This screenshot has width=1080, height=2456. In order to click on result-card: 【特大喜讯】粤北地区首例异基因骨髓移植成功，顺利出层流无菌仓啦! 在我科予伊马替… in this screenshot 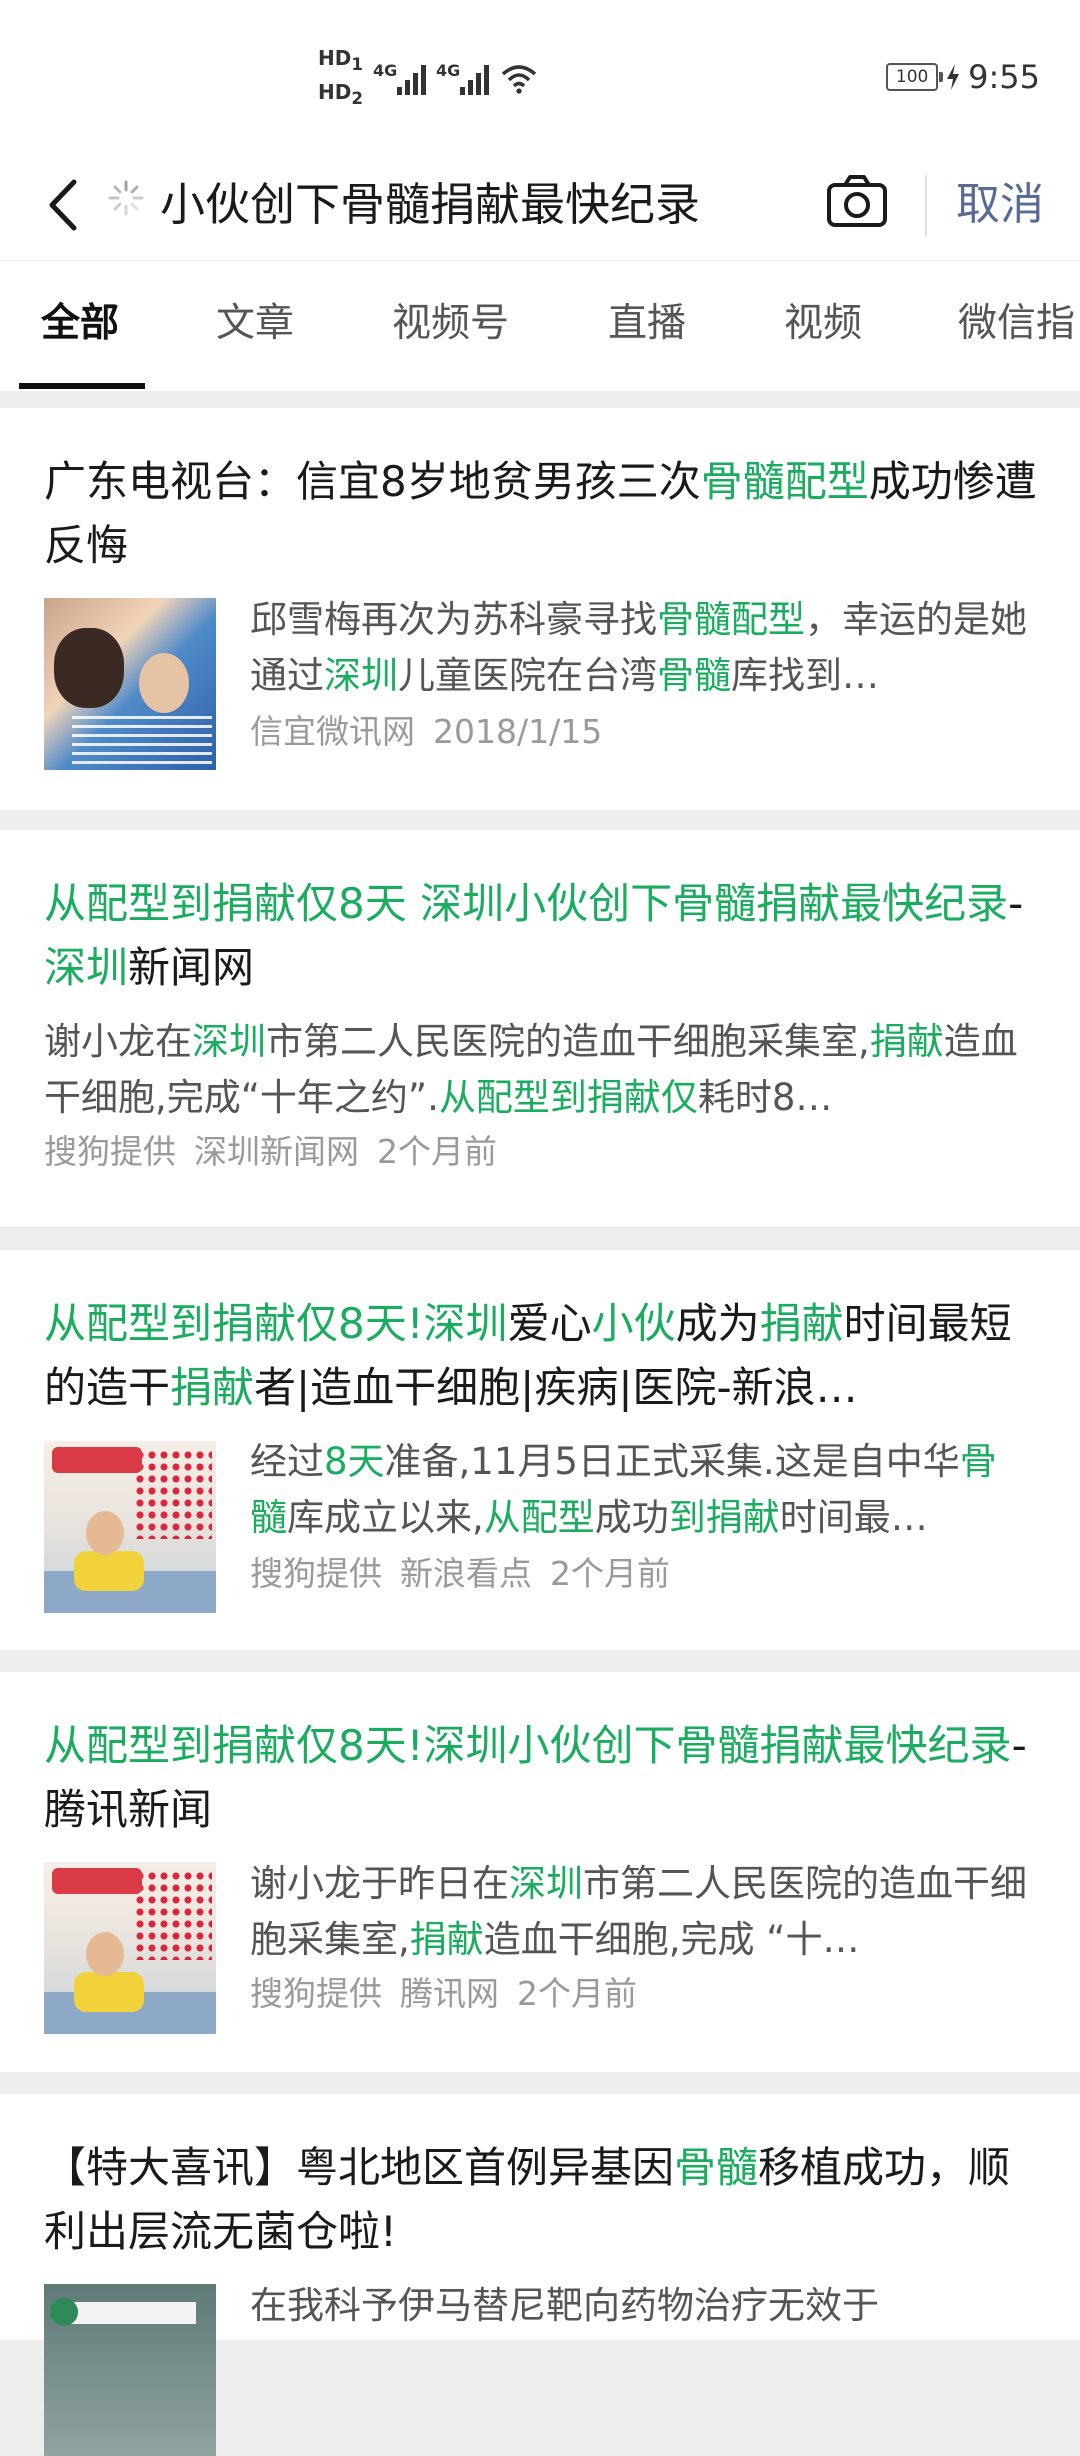, I will do `click(540, 2275)`.